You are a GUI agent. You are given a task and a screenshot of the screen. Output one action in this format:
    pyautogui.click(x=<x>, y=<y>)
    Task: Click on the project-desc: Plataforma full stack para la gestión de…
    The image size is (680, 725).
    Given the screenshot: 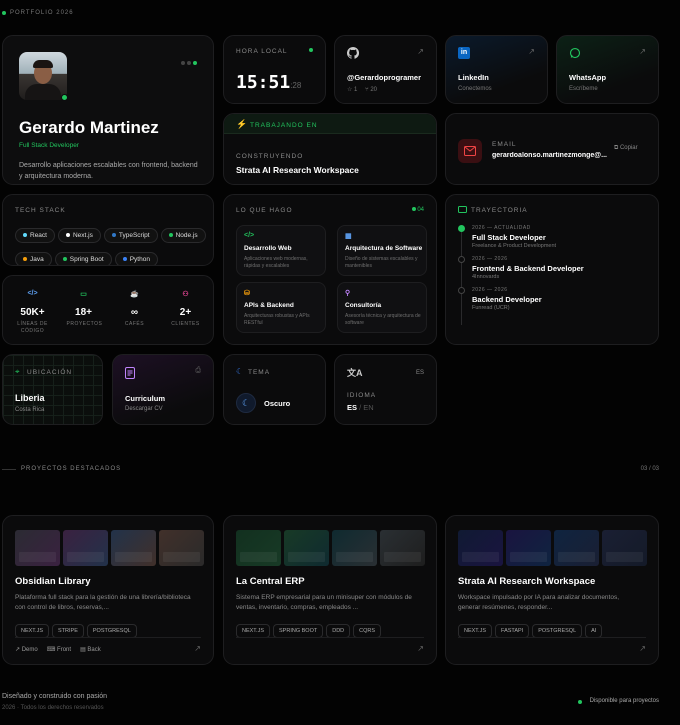 What is the action you would take?
    pyautogui.click(x=103, y=602)
    